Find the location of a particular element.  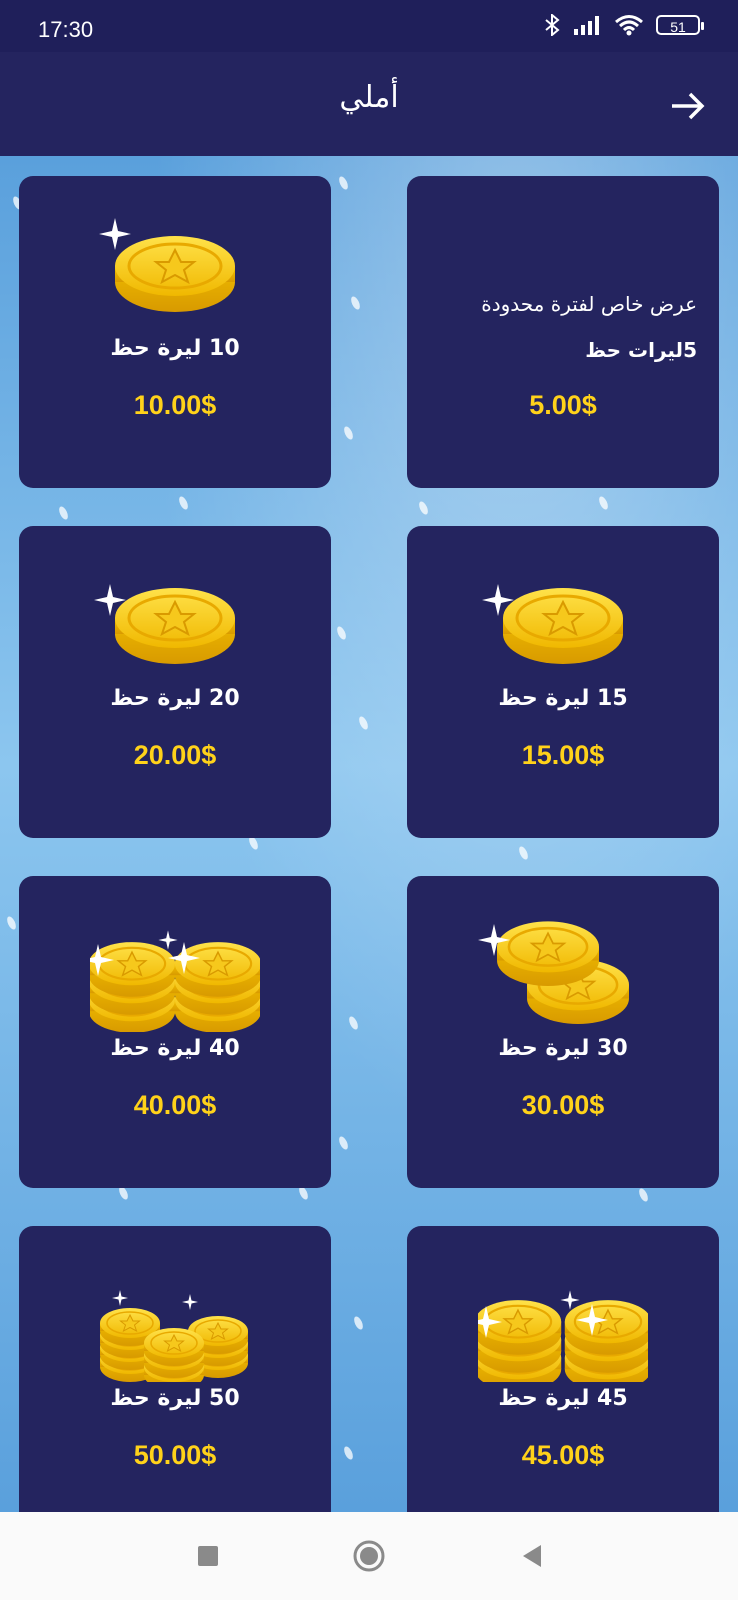

package-card-30: 30 ليرة حظ 30.00$ is located at coordinates (563, 1032).